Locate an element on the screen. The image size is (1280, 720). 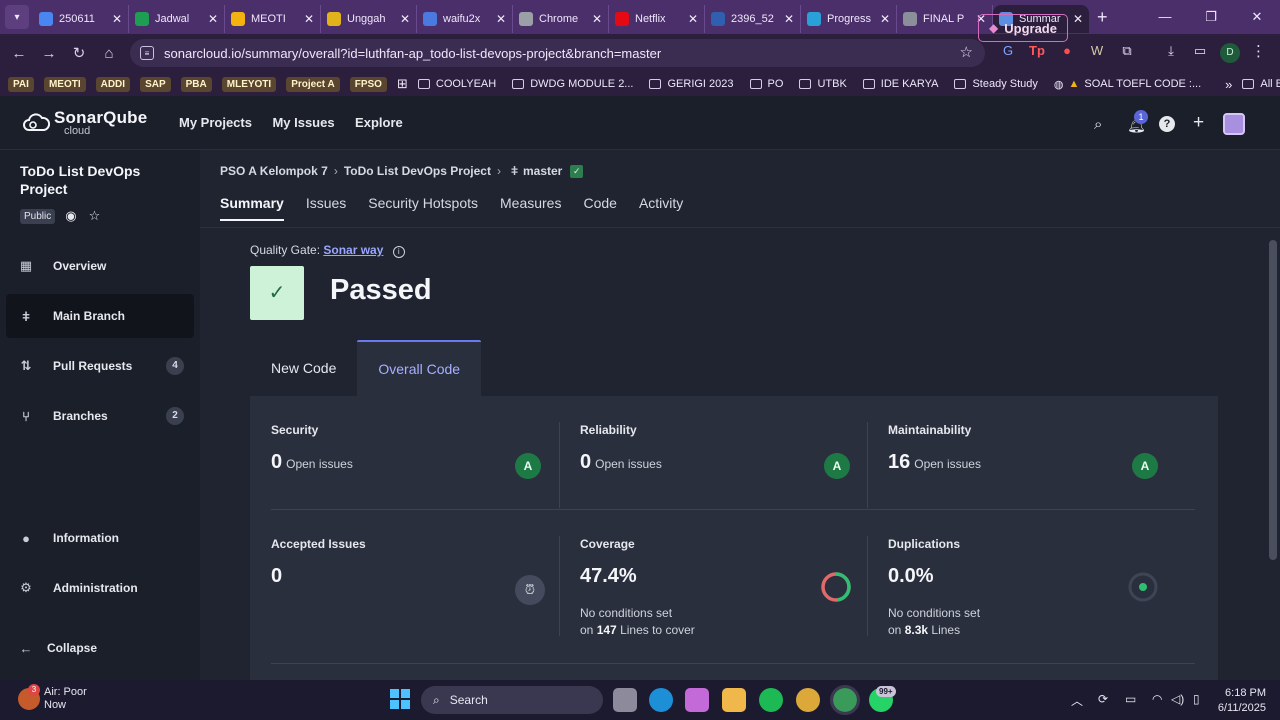
bookmark-folder: IDE KARYA is located at coordinates (900, 84).